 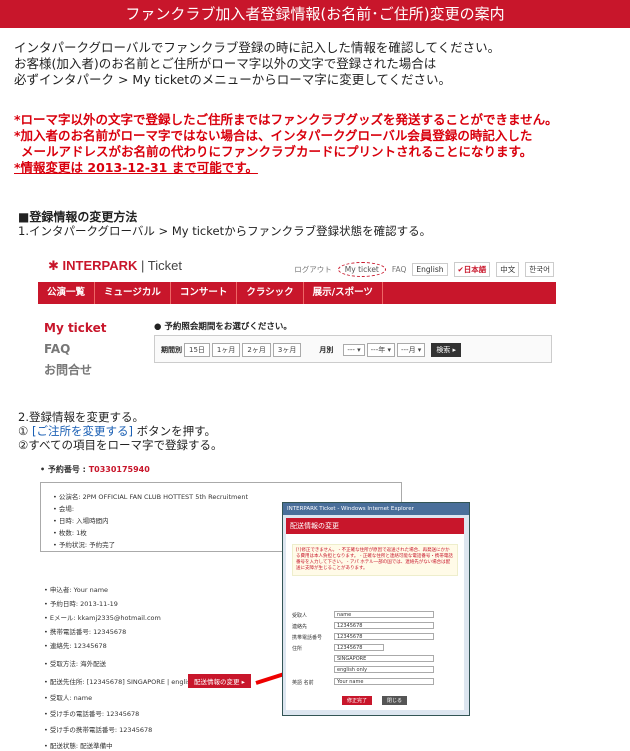 What do you see at coordinates (223, 327) in the screenshot?
I see `period-label: ● 予約照会期間をお選びください。` at bounding box center [223, 327].